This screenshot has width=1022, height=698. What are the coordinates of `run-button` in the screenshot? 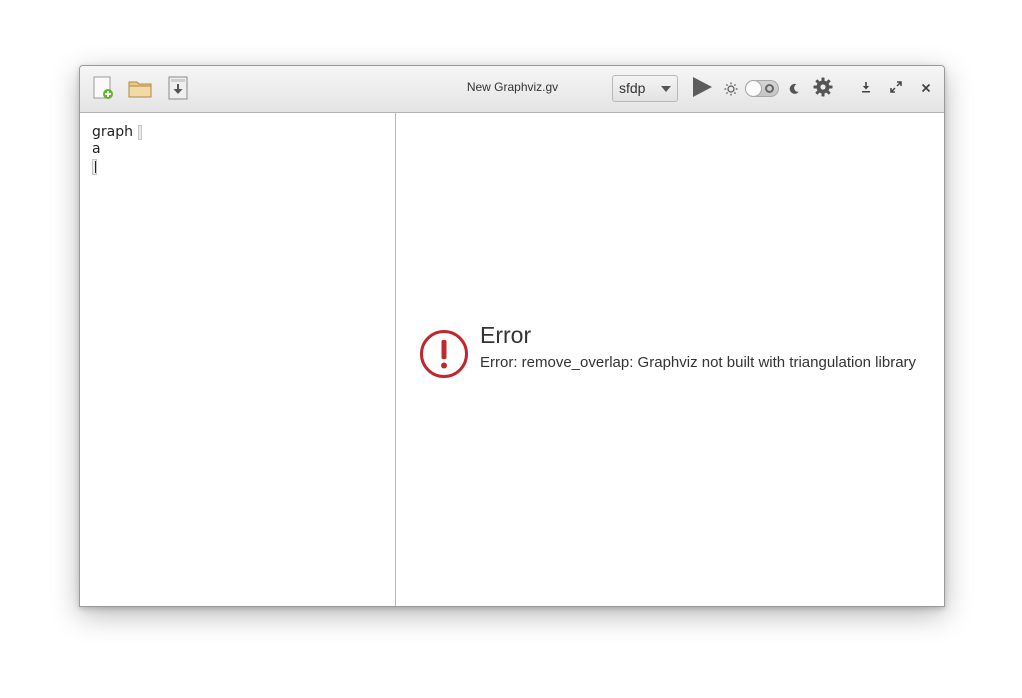 It's located at (702, 89).